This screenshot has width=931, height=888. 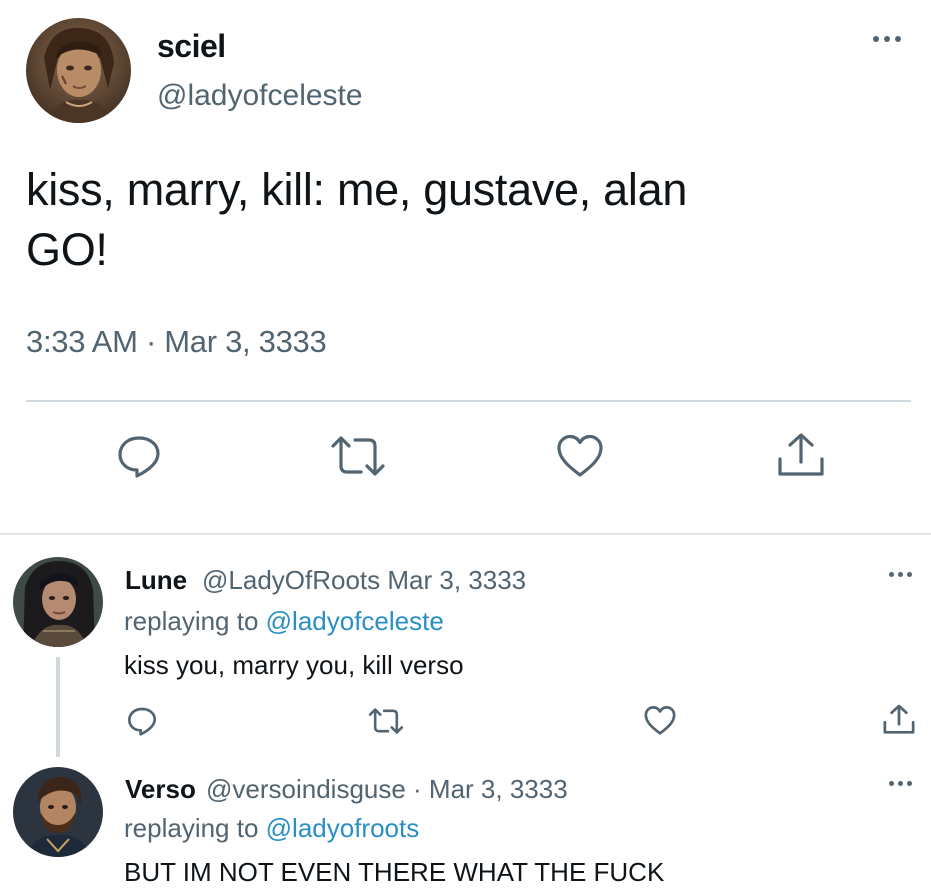 I want to click on tweet-text: kiss, marry, kill: me, gustave, alan GO!, so click(x=466, y=220).